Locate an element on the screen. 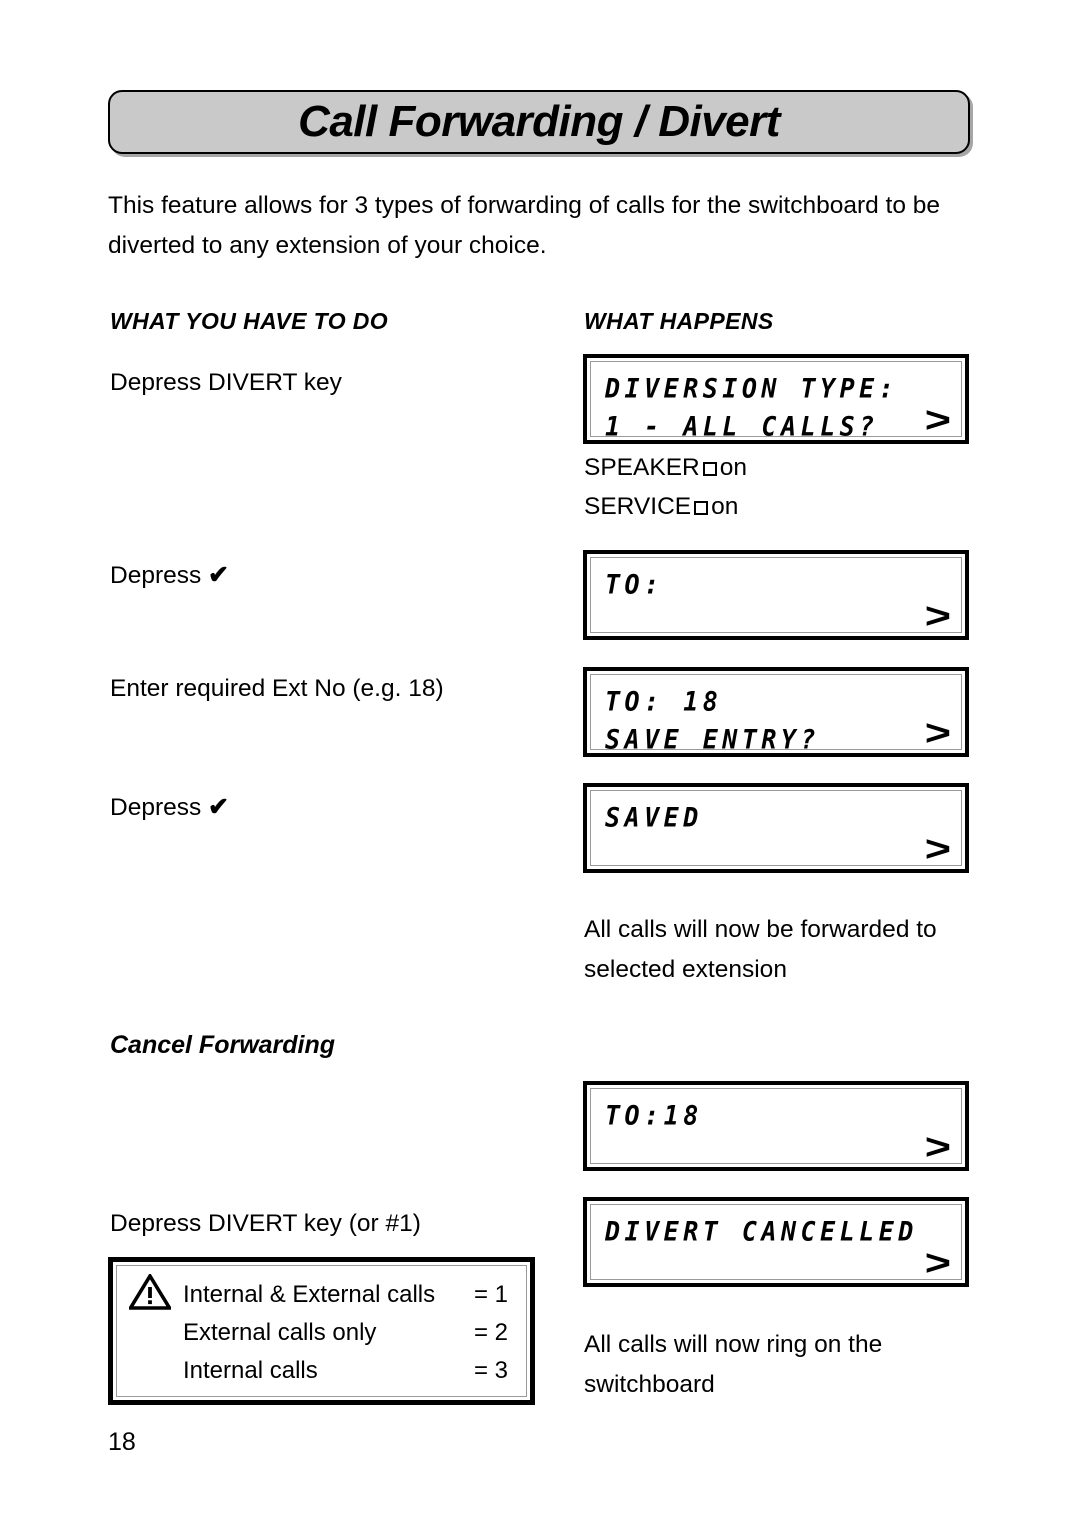 Image resolution: width=1080 pixels, height=1529 pixels. lcd-screen: SAVED > is located at coordinates (776, 829).